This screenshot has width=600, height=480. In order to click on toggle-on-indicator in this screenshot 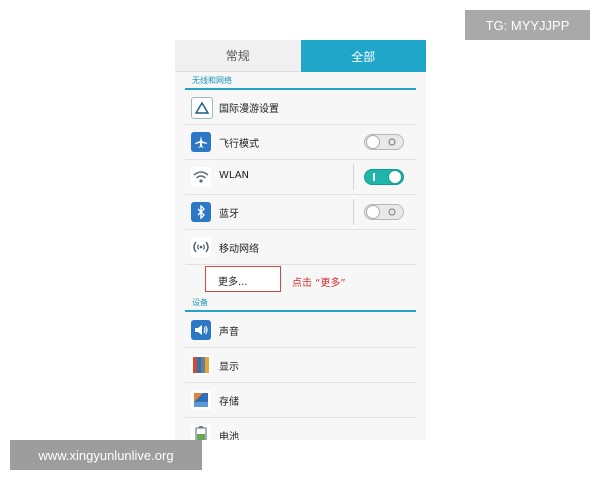, I will do `click(374, 177)`.